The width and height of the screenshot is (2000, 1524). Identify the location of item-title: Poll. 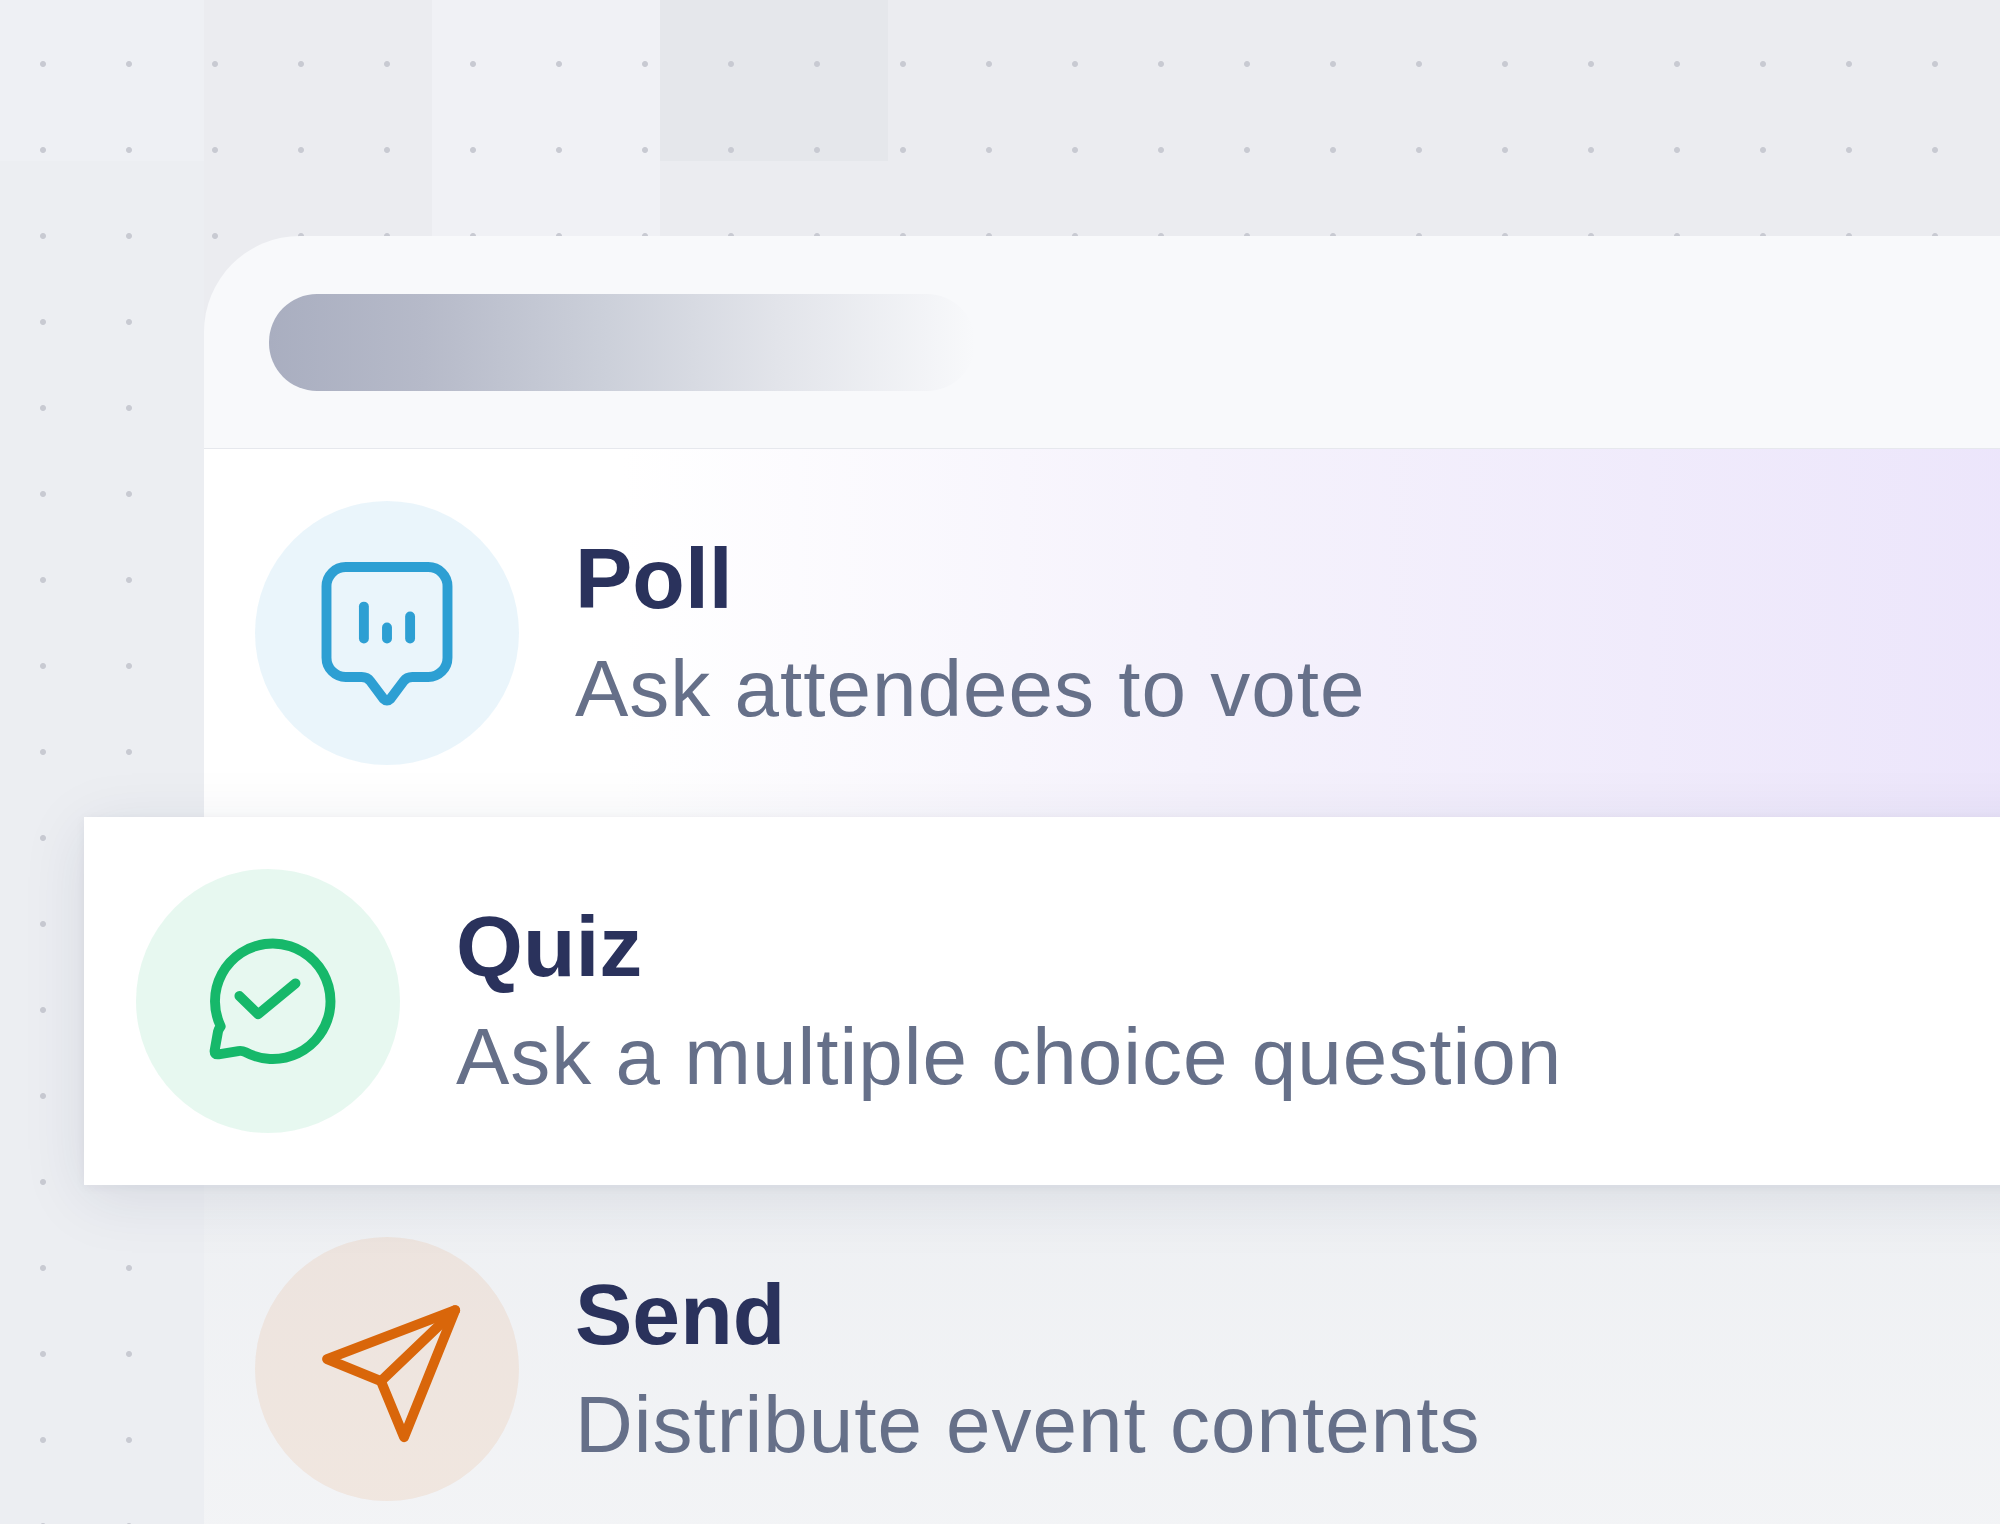
(654, 578).